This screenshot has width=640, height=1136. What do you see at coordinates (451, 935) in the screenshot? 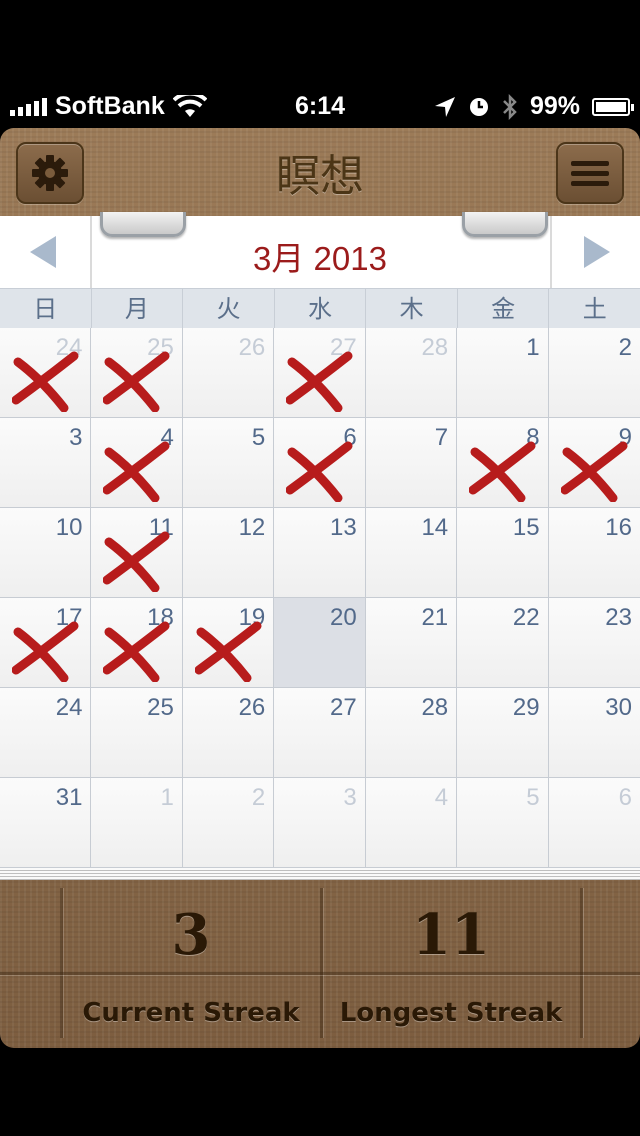
I see `longest-streak-value: 11` at bounding box center [451, 935].